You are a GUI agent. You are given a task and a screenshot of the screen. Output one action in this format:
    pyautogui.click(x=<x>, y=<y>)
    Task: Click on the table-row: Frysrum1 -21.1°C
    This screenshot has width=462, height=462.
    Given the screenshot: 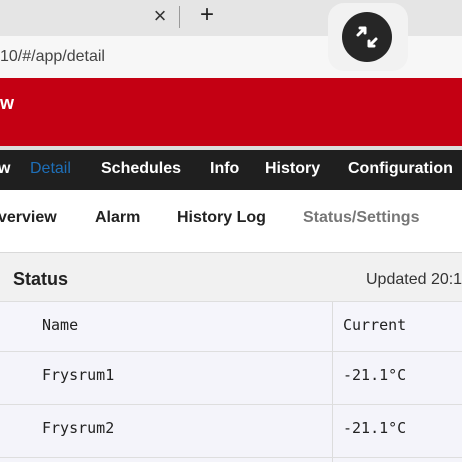 What is the action you would take?
    pyautogui.click(x=231, y=377)
    